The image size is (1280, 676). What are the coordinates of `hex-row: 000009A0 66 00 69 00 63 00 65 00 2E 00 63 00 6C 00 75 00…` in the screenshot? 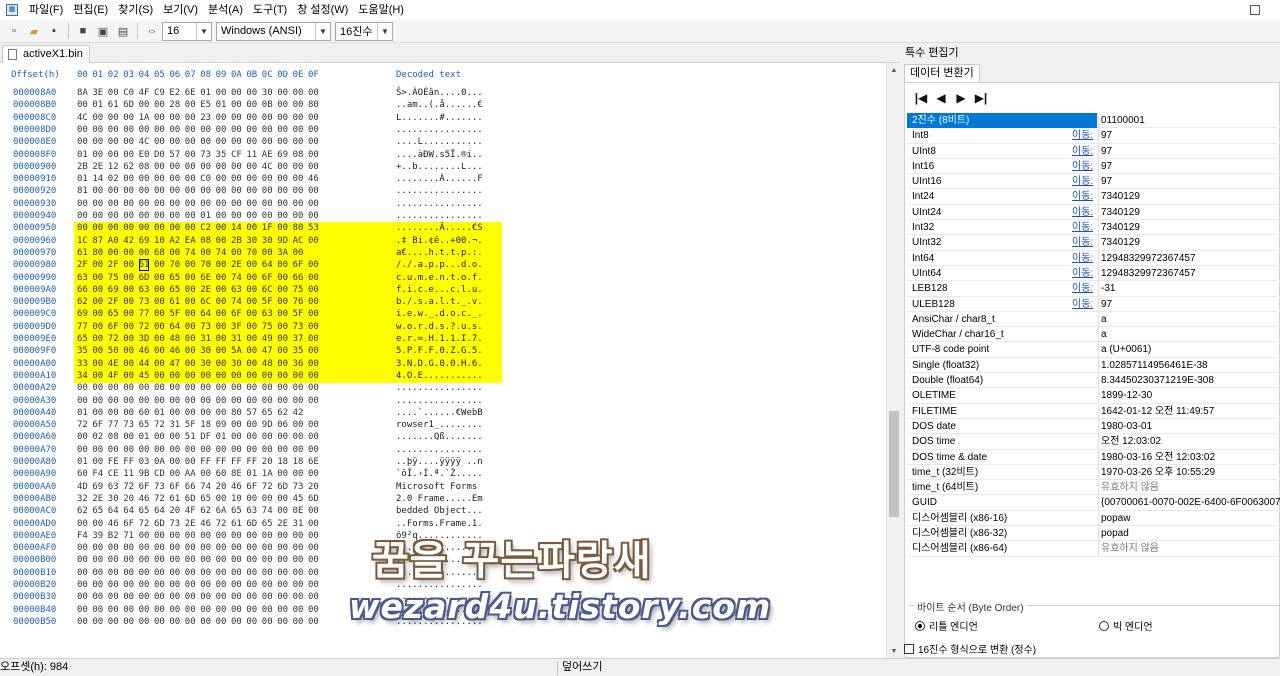 It's located at (443, 290).